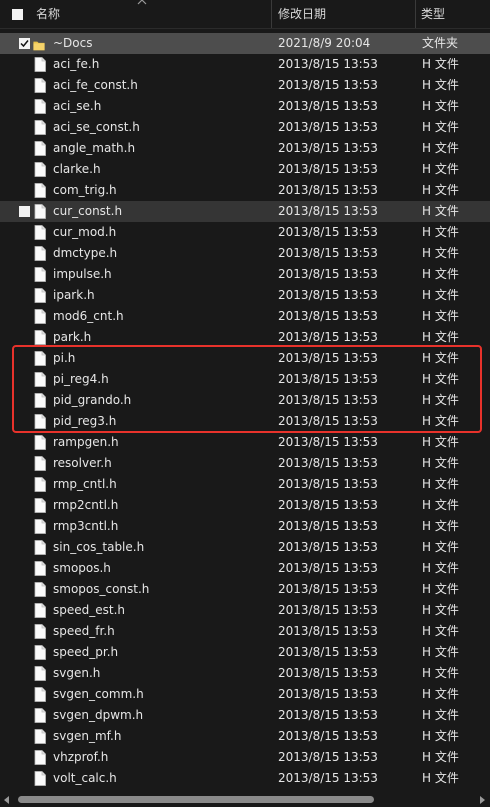 The width and height of the screenshot is (490, 807). What do you see at coordinates (88, 211) in the screenshot?
I see `file-name: cur_const.h` at bounding box center [88, 211].